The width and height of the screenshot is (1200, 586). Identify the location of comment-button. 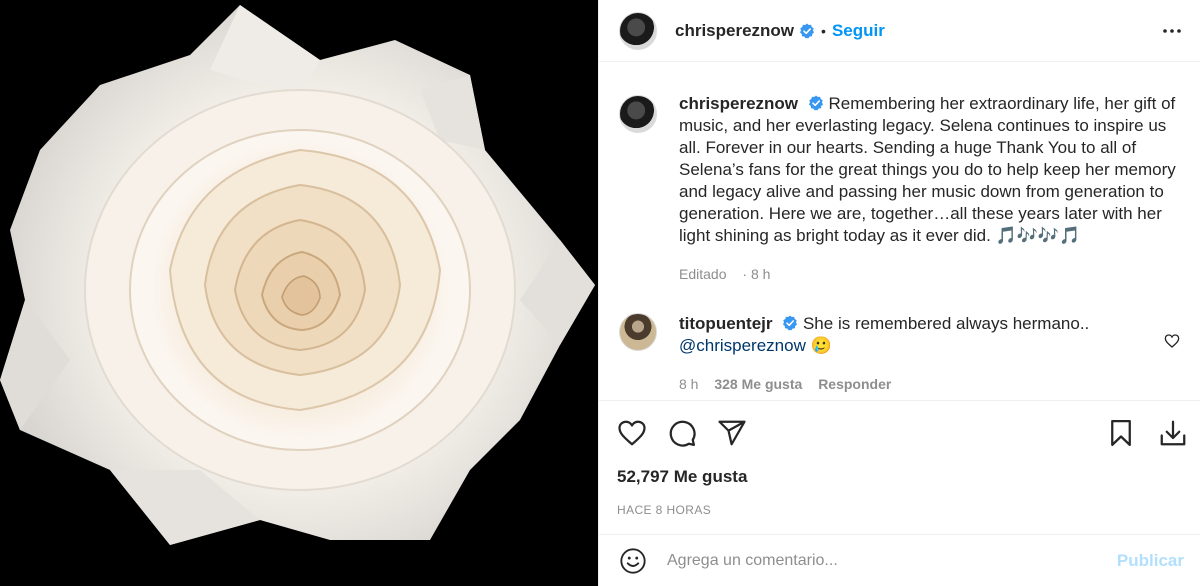
(682, 433).